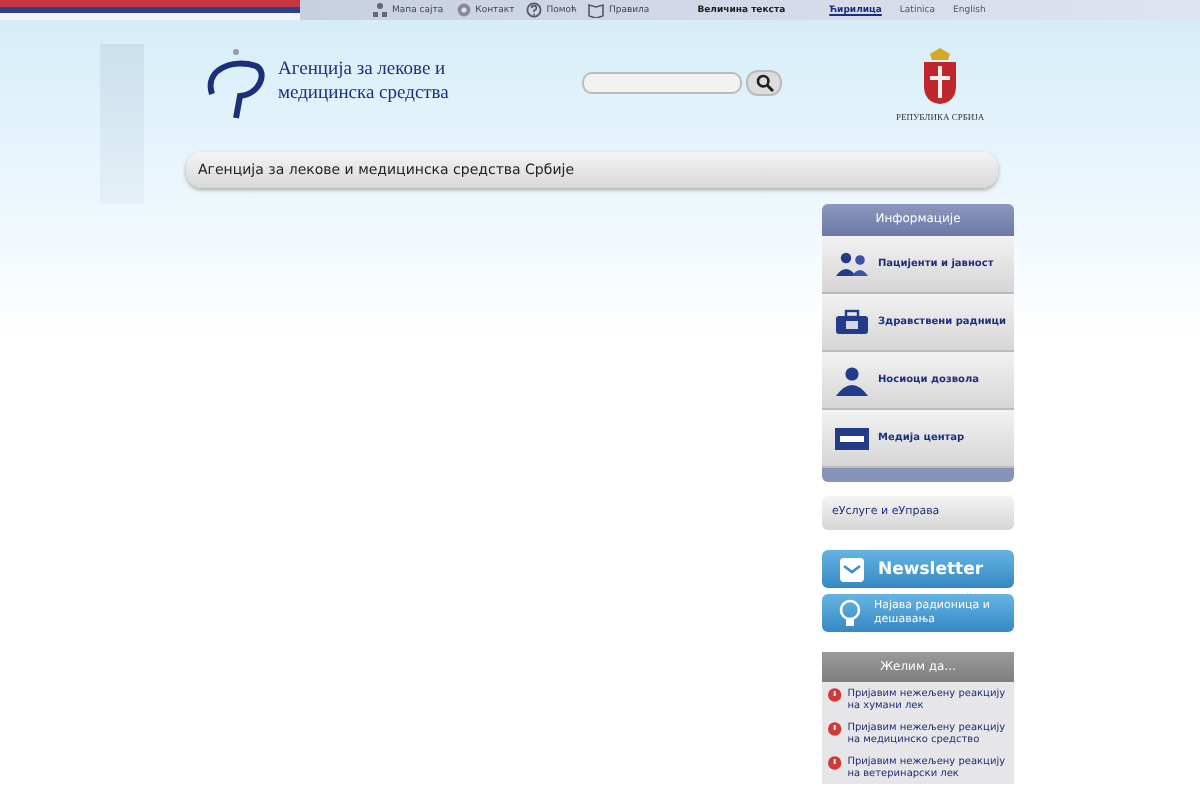 The width and height of the screenshot is (1200, 800). What do you see at coordinates (596, 10) in the screenshot?
I see `book-icon` at bounding box center [596, 10].